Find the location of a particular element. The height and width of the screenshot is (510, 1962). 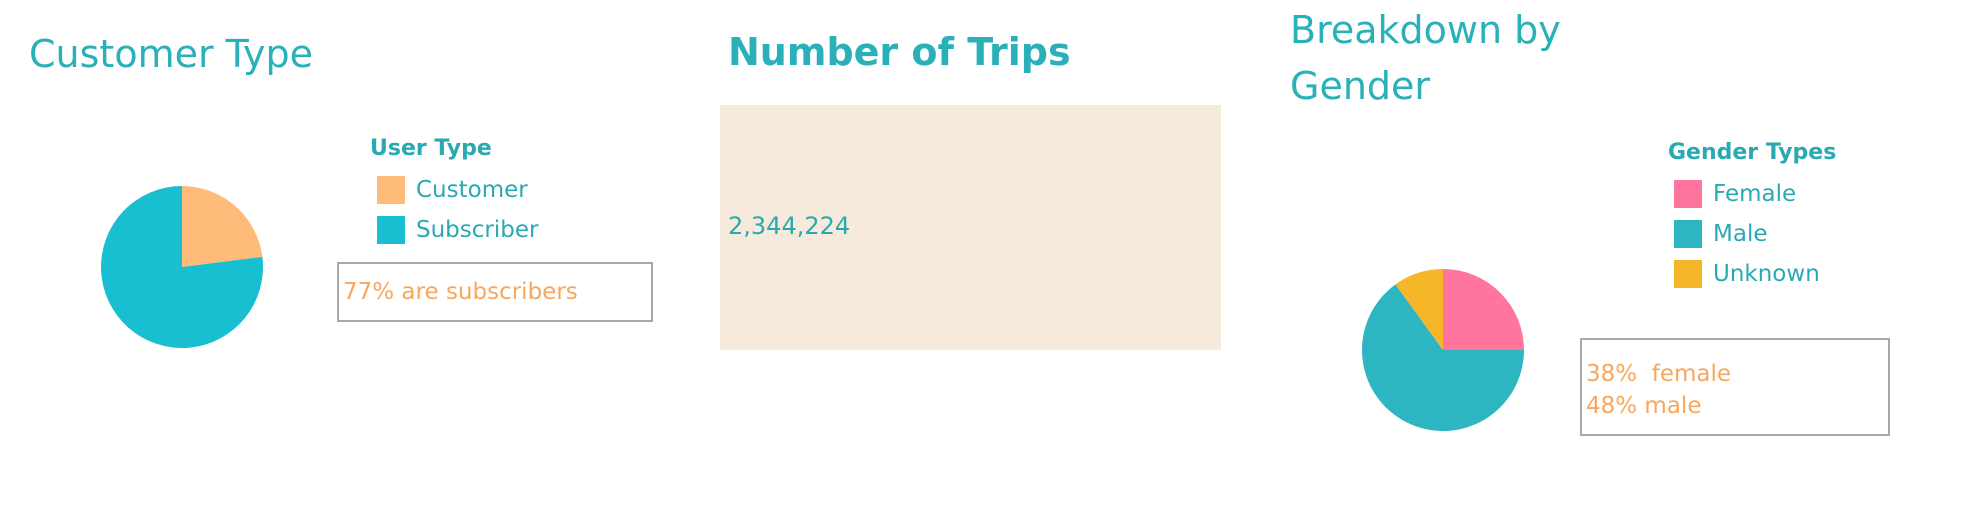

gender-annotation-female: 38% female is located at coordinates (1659, 374).